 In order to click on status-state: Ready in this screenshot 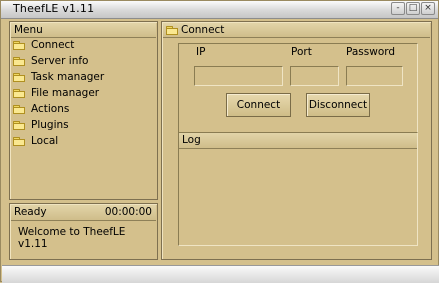, I will do `click(30, 212)`.